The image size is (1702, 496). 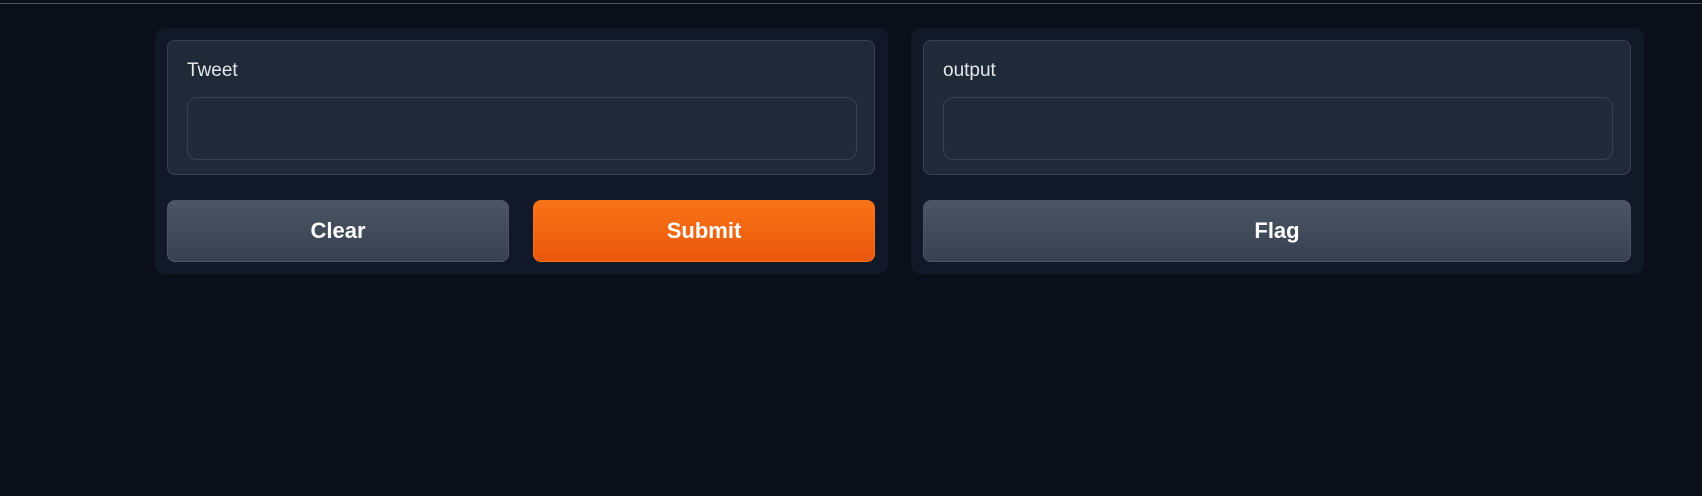 What do you see at coordinates (522, 128) in the screenshot?
I see `tweet-input` at bounding box center [522, 128].